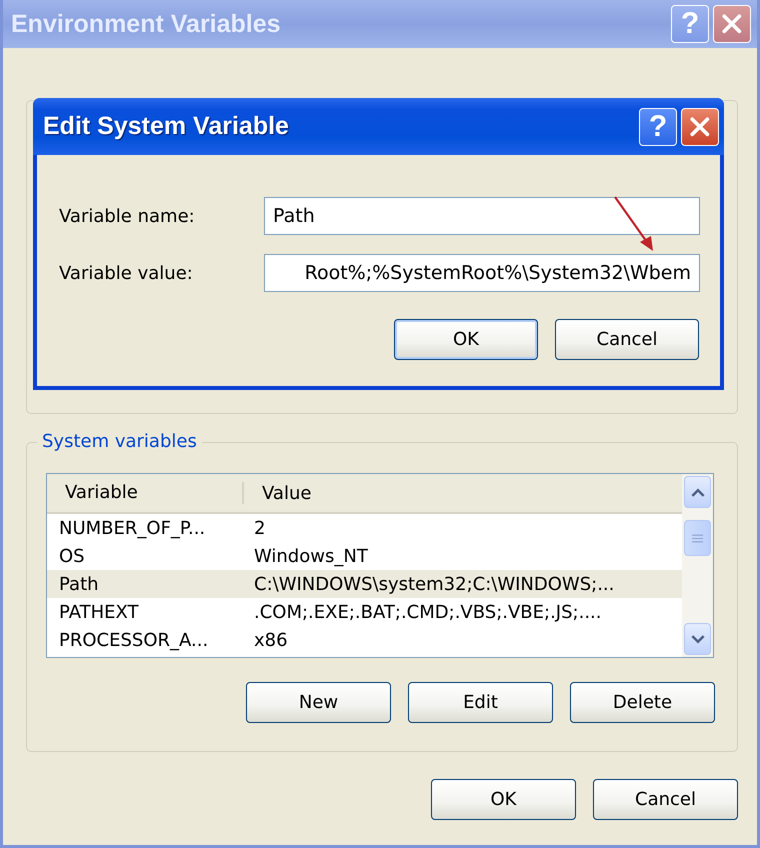 The width and height of the screenshot is (760, 848). I want to click on column-header: Variable, so click(145, 493).